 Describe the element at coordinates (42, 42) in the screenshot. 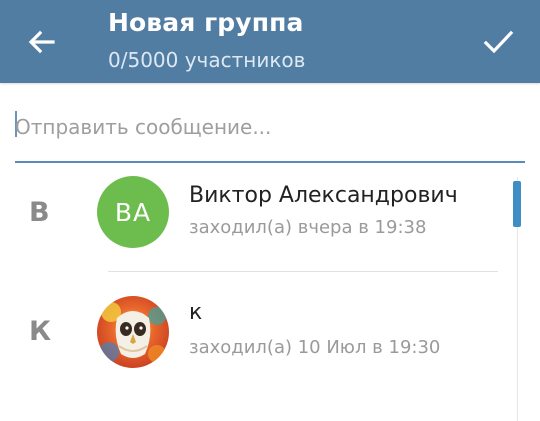

I see `arrow-back-icon` at that location.